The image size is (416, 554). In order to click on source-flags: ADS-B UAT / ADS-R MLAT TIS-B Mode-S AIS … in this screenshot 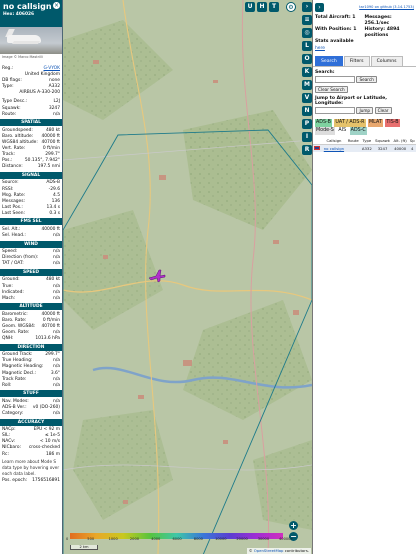, I will do `click(364, 127)`.